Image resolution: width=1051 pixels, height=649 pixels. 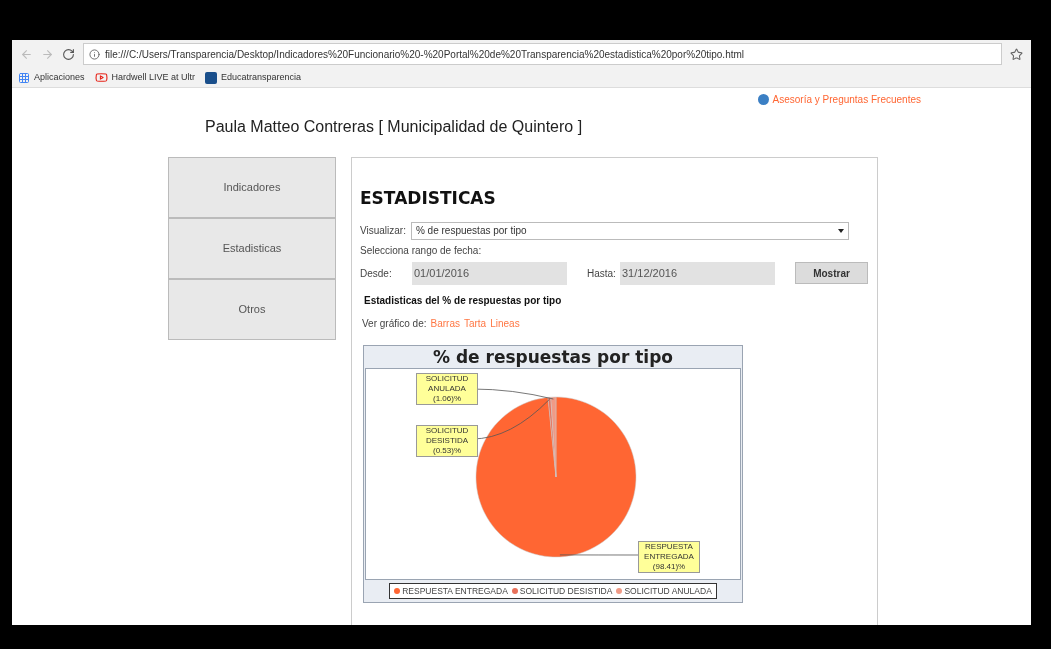 What do you see at coordinates (101, 77) in the screenshot?
I see `play-icon` at bounding box center [101, 77].